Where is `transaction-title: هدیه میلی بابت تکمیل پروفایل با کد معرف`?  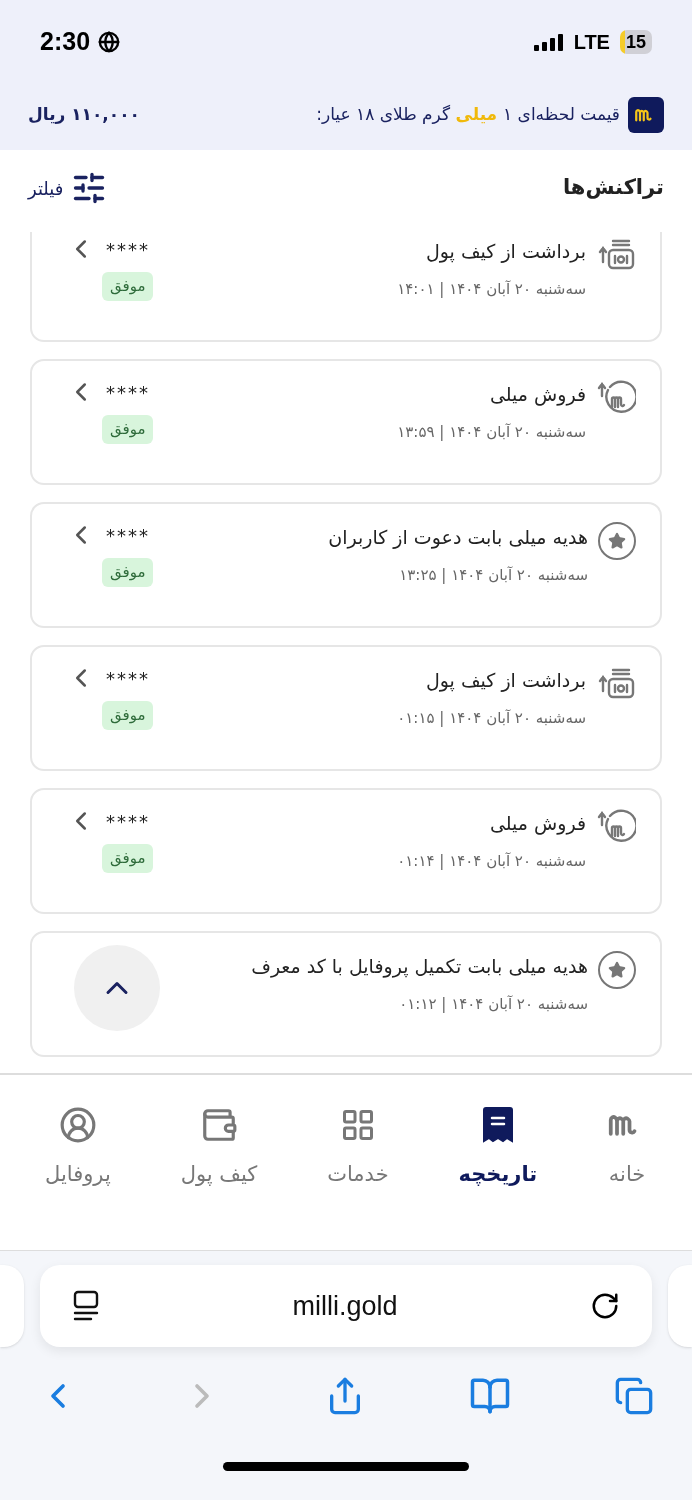 transaction-title: هدیه میلی بابت تکمیل پروفایل با کد معرف is located at coordinates (419, 967).